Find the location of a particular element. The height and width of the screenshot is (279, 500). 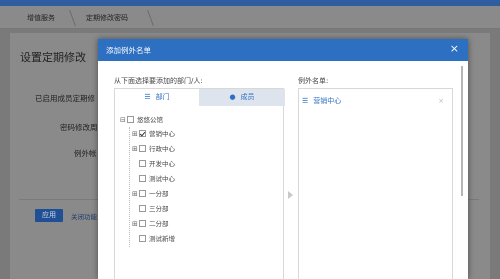

tab-label: 部门 is located at coordinates (162, 97).